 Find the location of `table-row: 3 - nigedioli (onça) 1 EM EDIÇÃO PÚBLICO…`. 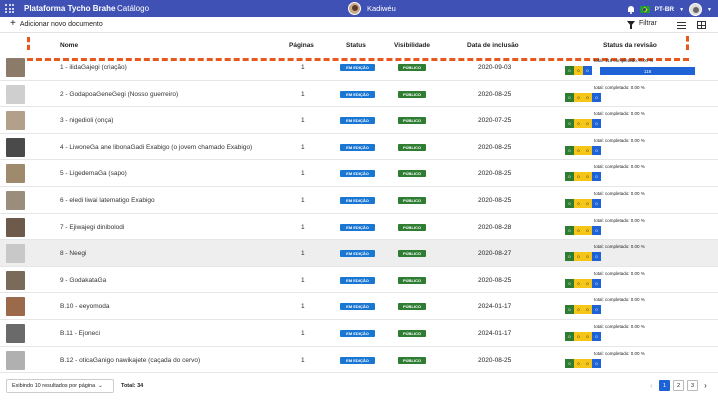

table-row: 3 - nigedioli (onça) 1 EM EDIÇÃO PÚBLICO… is located at coordinates (359, 120).